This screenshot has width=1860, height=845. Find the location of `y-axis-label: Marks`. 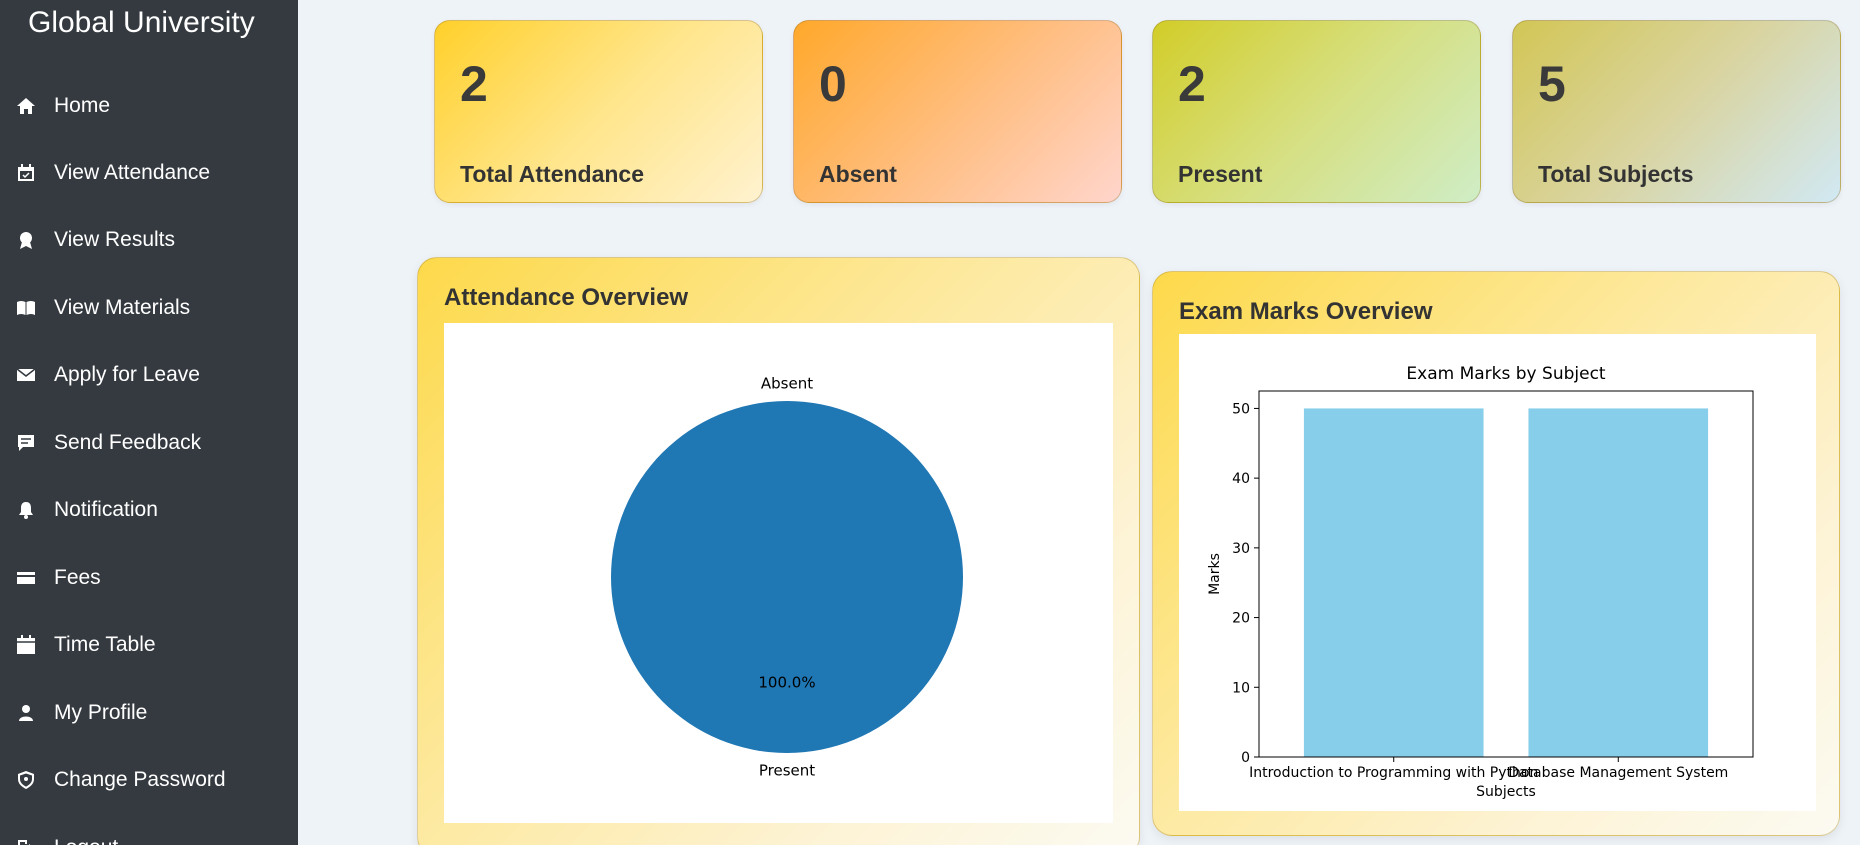

y-axis-label: Marks is located at coordinates (1215, 574).